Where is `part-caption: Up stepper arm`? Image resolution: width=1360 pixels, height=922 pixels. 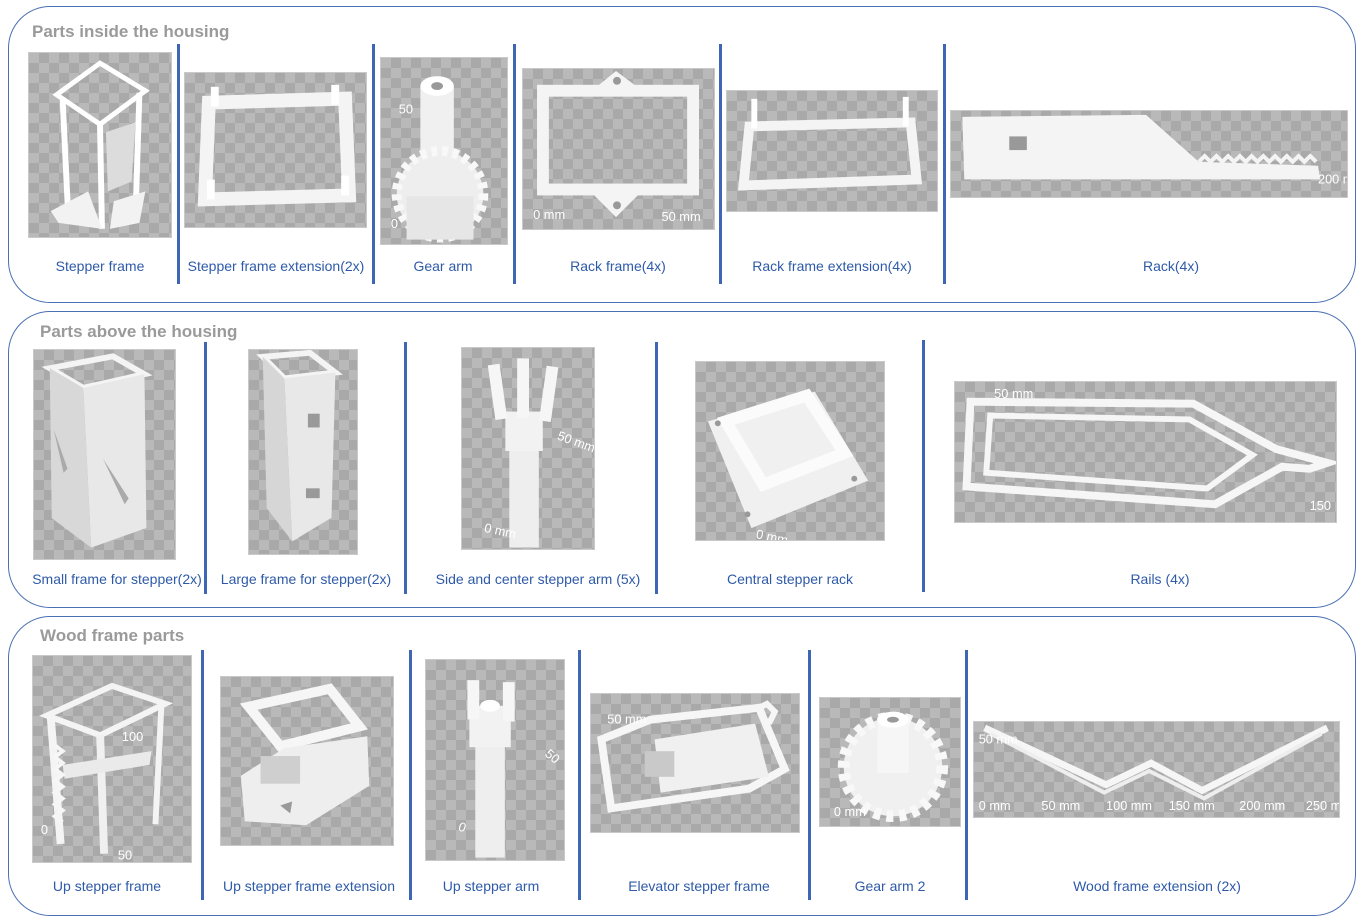
part-caption: Up stepper arm is located at coordinates (491, 886).